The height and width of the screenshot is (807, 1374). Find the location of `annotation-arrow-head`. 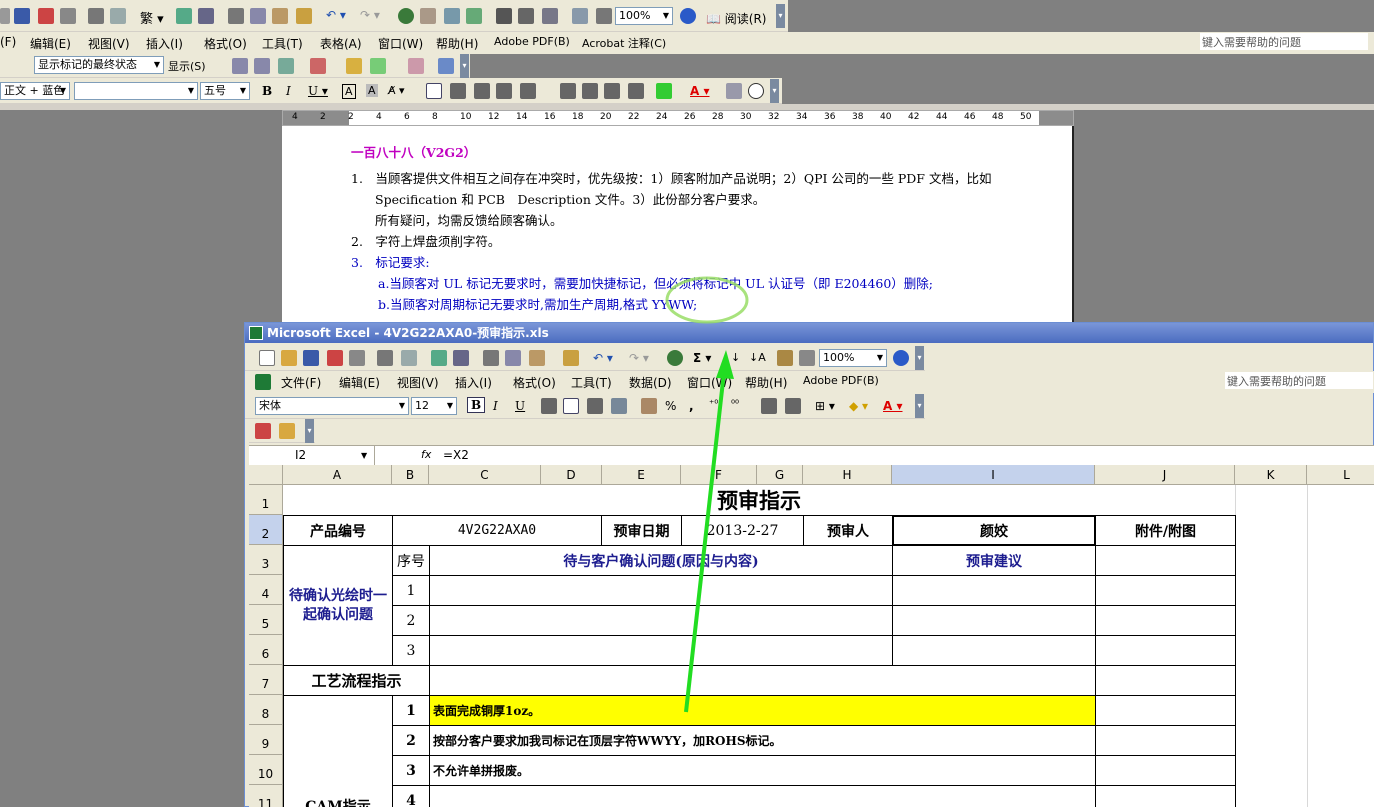

annotation-arrow-head is located at coordinates (725, 364).